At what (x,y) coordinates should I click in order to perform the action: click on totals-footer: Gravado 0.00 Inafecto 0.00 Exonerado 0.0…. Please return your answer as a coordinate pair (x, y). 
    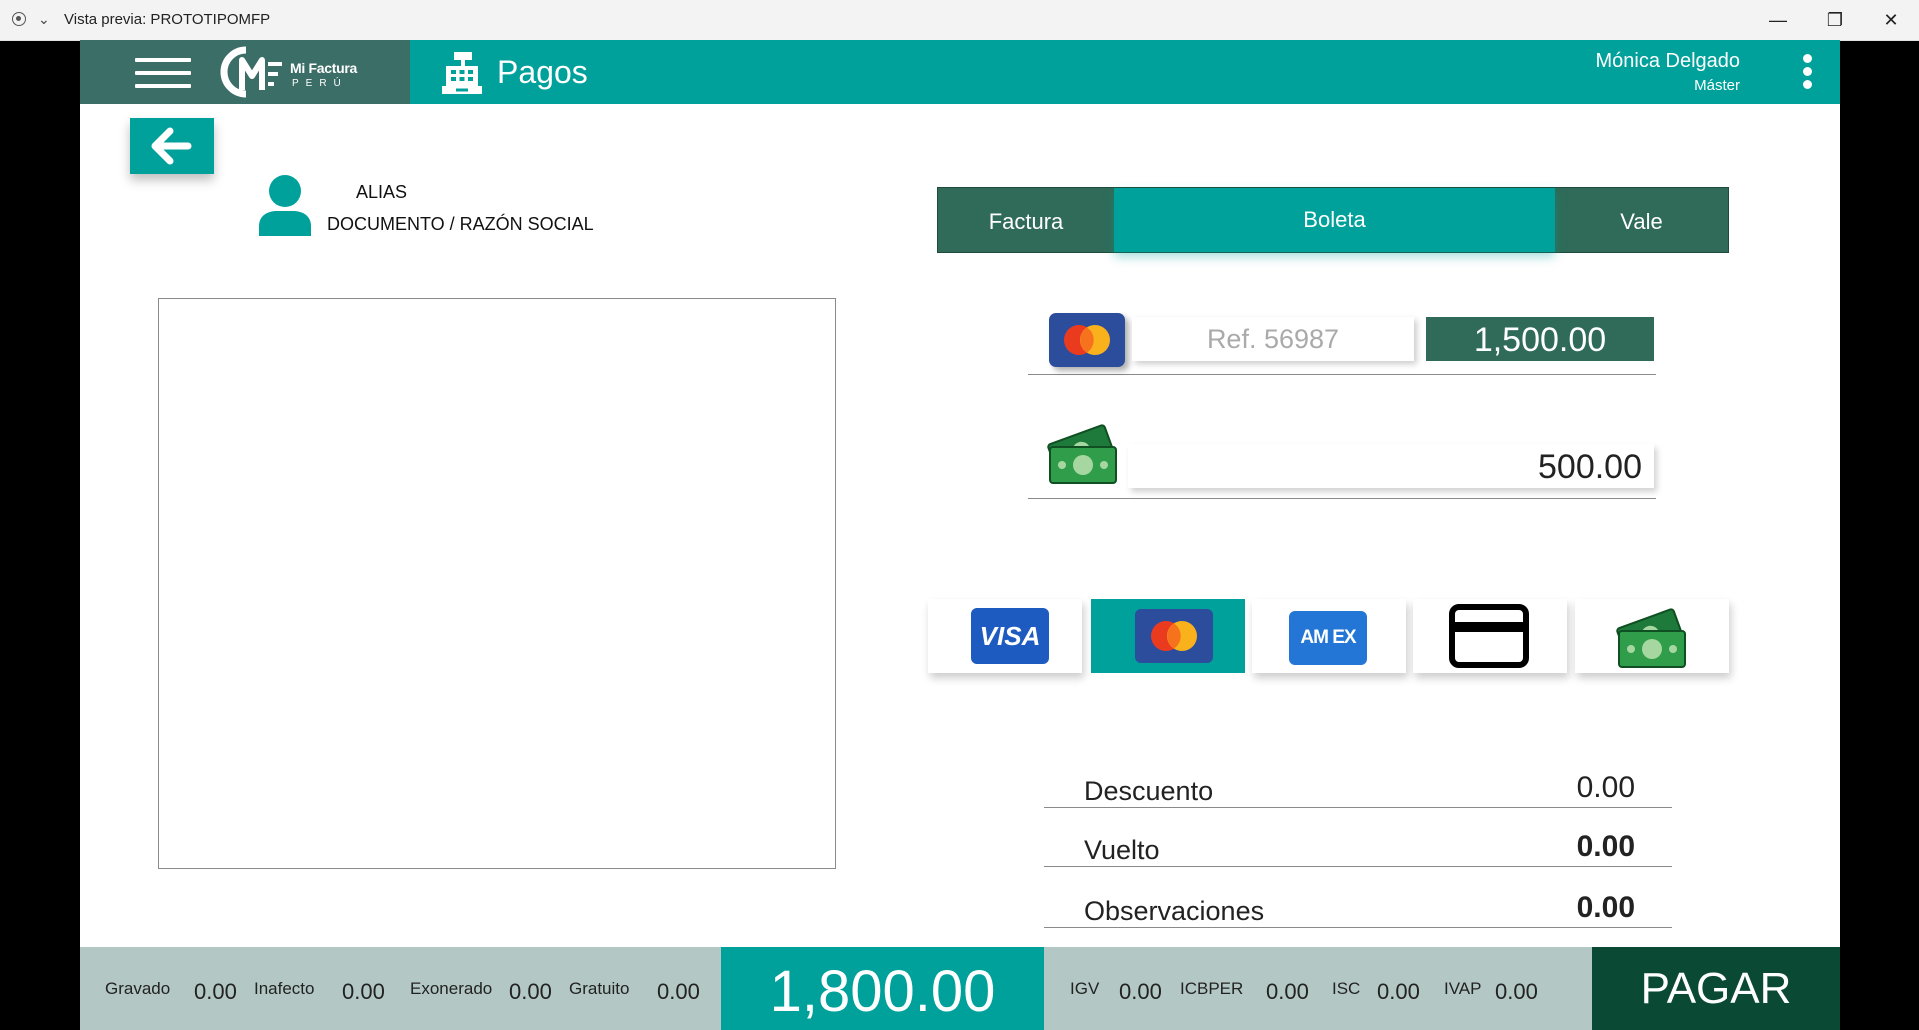
    Looking at the image, I should click on (960, 988).